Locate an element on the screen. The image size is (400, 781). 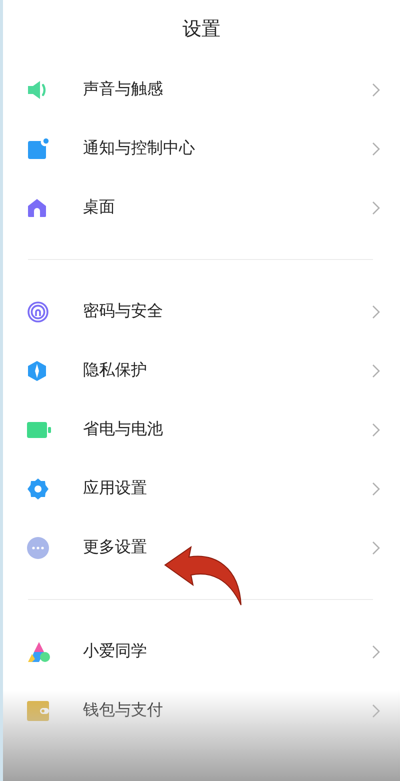
more-icon is located at coordinates (38, 547).